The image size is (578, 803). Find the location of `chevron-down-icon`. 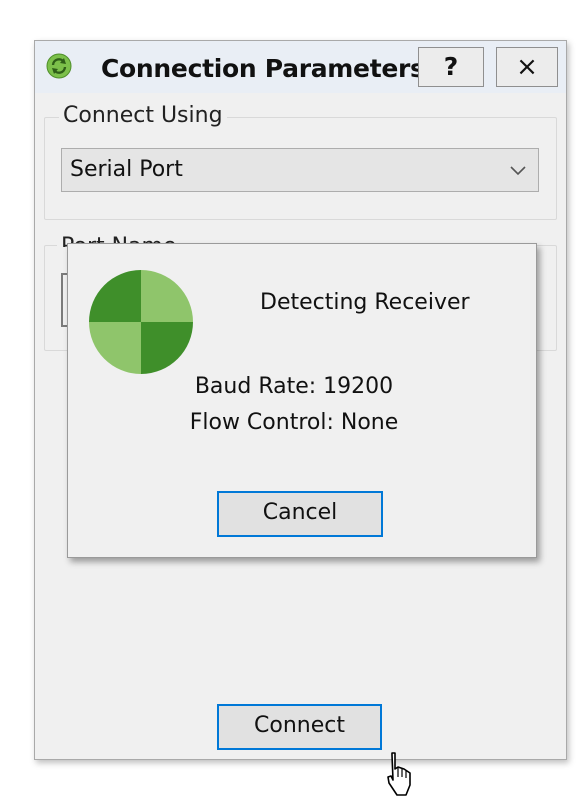

chevron-down-icon is located at coordinates (518, 171).